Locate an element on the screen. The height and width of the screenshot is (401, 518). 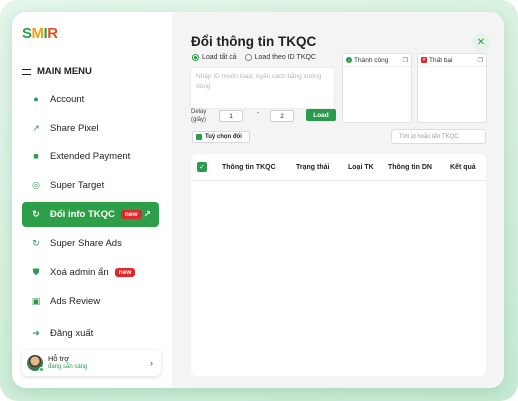
sidebar-item-label: Extended Payment is located at coordinates (90, 156).